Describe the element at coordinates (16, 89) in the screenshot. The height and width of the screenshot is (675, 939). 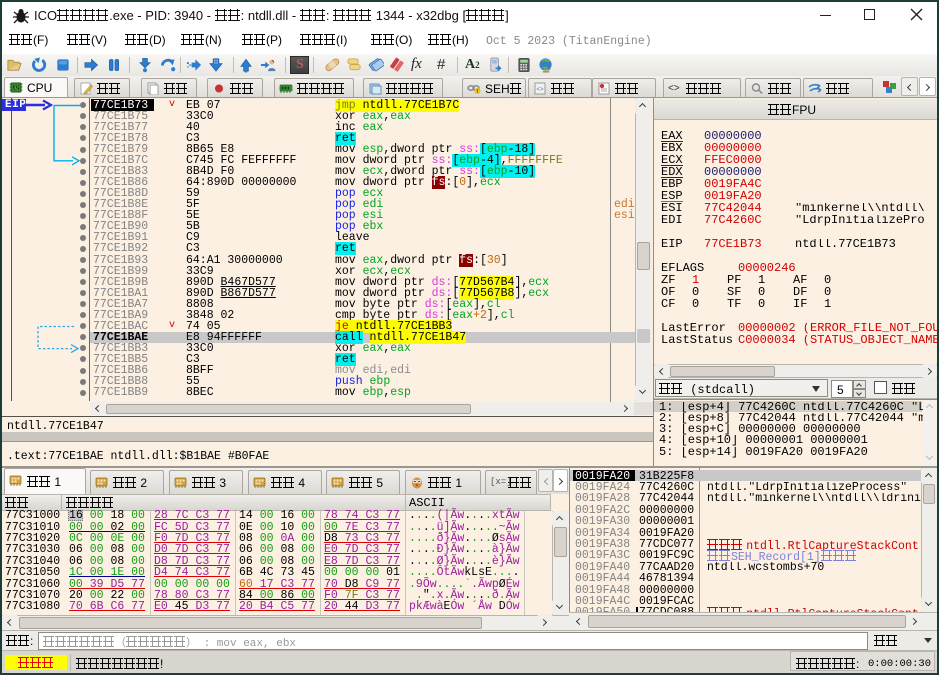
I see `svg-text: 32` at that location.